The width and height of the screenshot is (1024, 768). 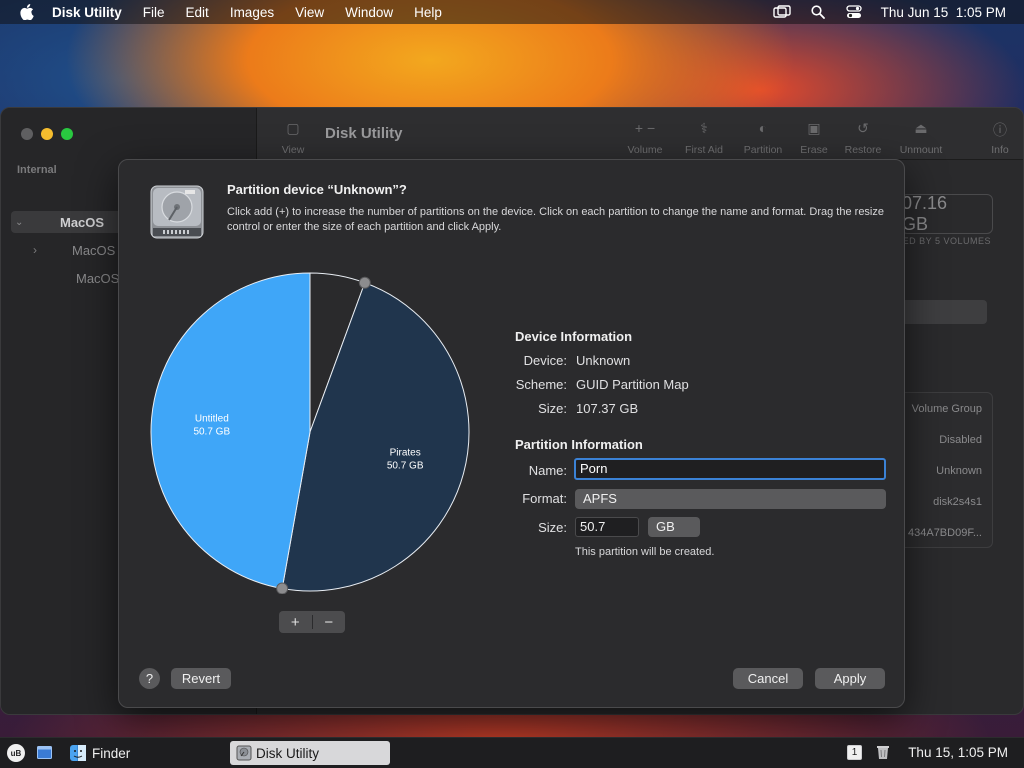 I want to click on sidebar-toggle-icon: ▢, so click(x=293, y=128).